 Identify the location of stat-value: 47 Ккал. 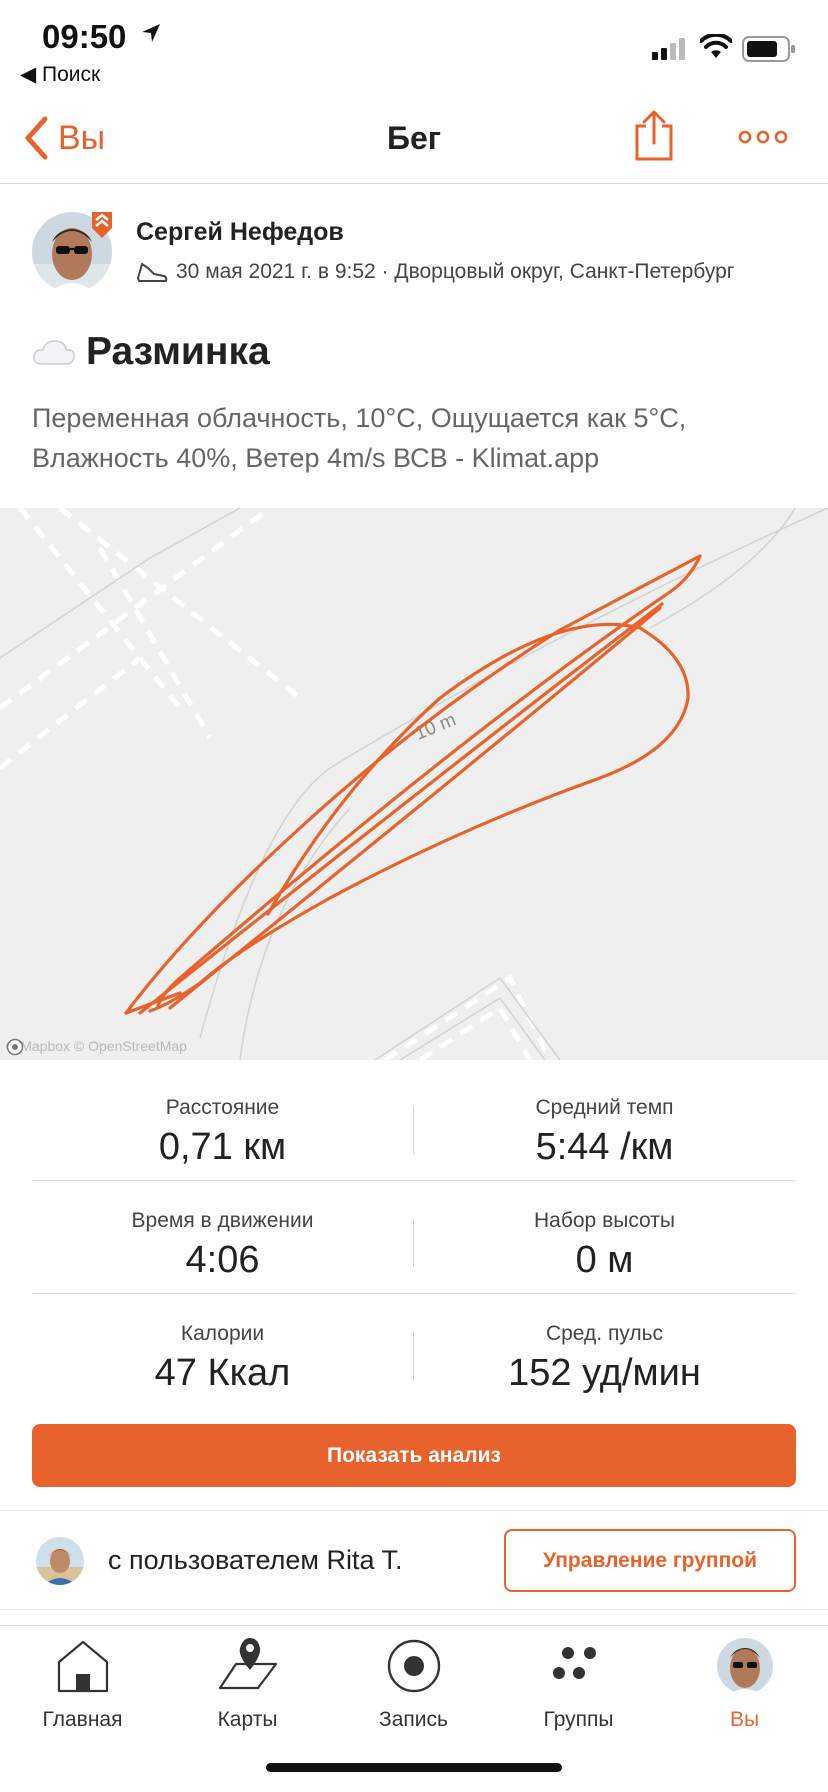
(222, 1373).